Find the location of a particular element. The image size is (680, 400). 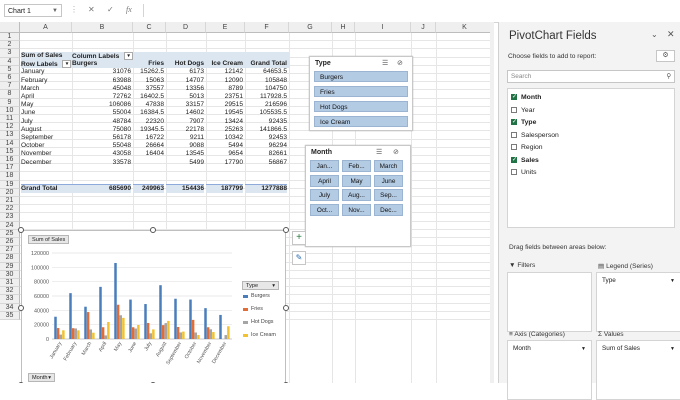

column-header-b: B is located at coordinates (102, 27).